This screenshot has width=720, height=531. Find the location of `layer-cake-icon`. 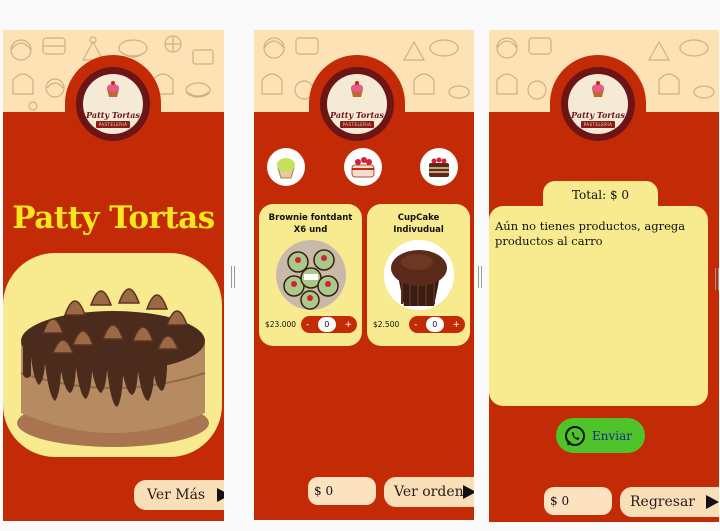

layer-cake-icon is located at coordinates (439, 167).